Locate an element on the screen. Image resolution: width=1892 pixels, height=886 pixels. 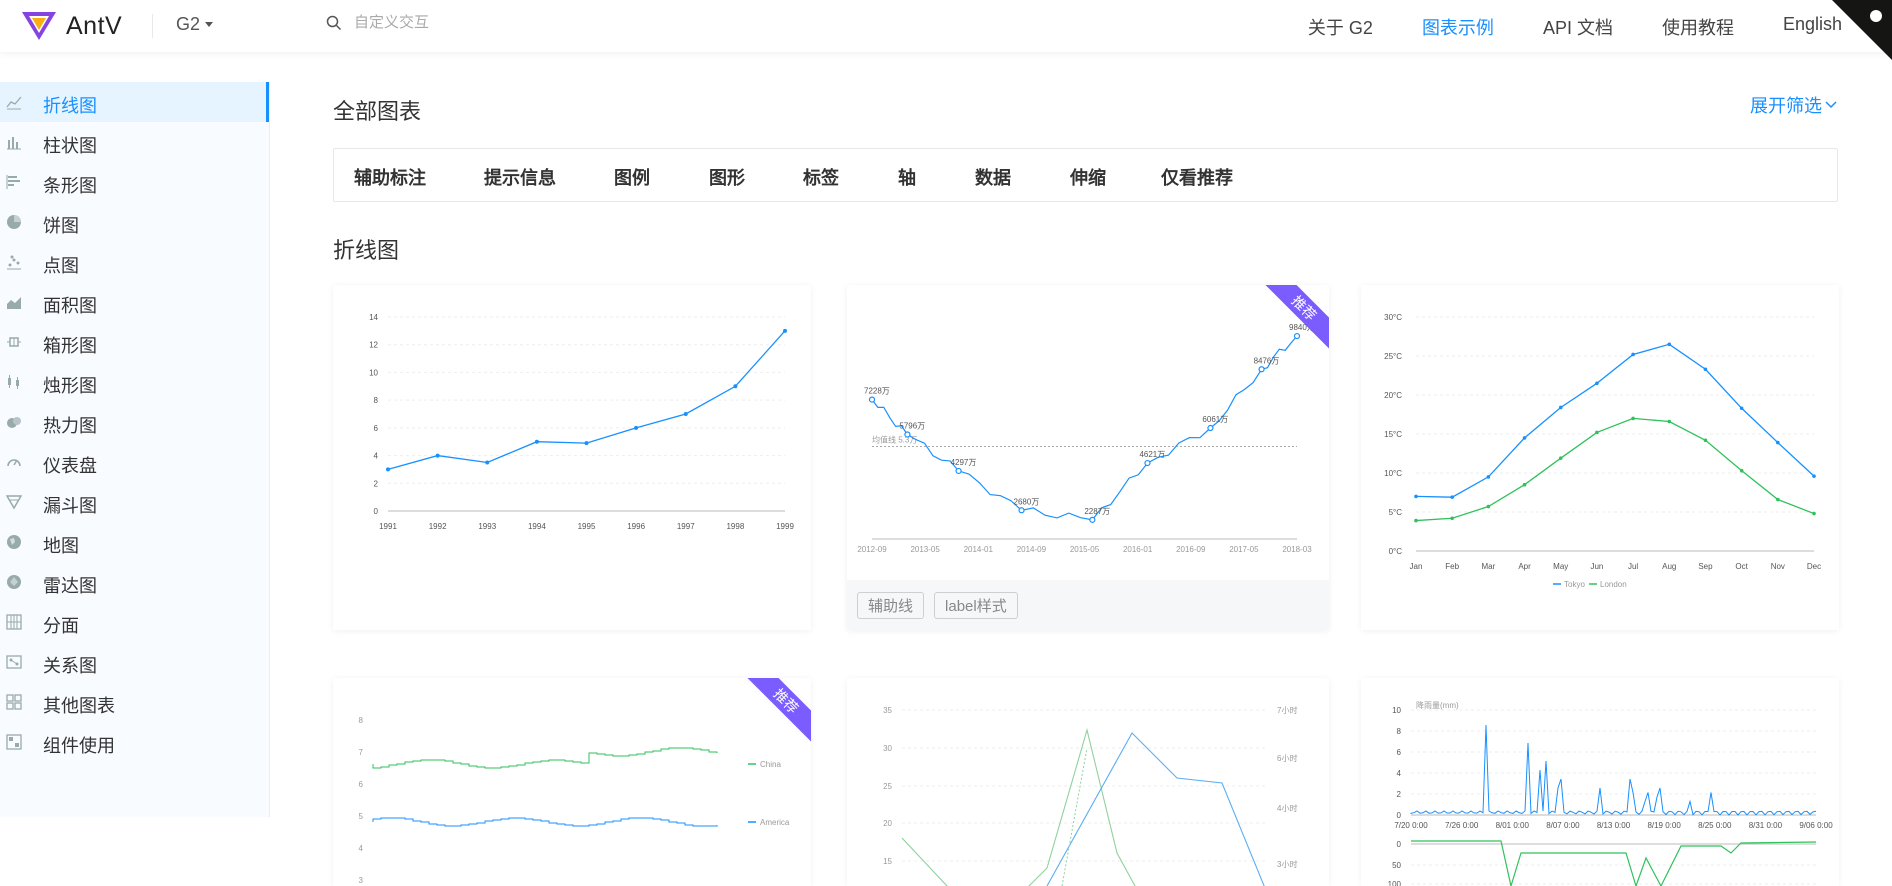
nav-examples: 图表示例 is located at coordinates (1458, 27).